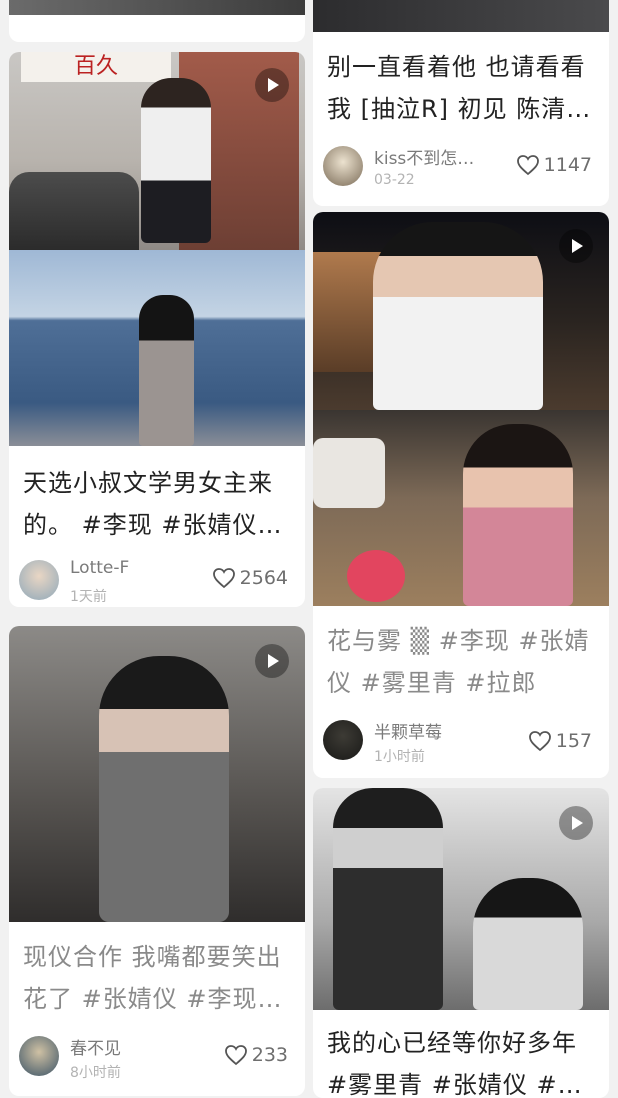 Image resolution: width=618 pixels, height=1098 pixels. I want to click on feed-card-top-left-partial, so click(157, 21).